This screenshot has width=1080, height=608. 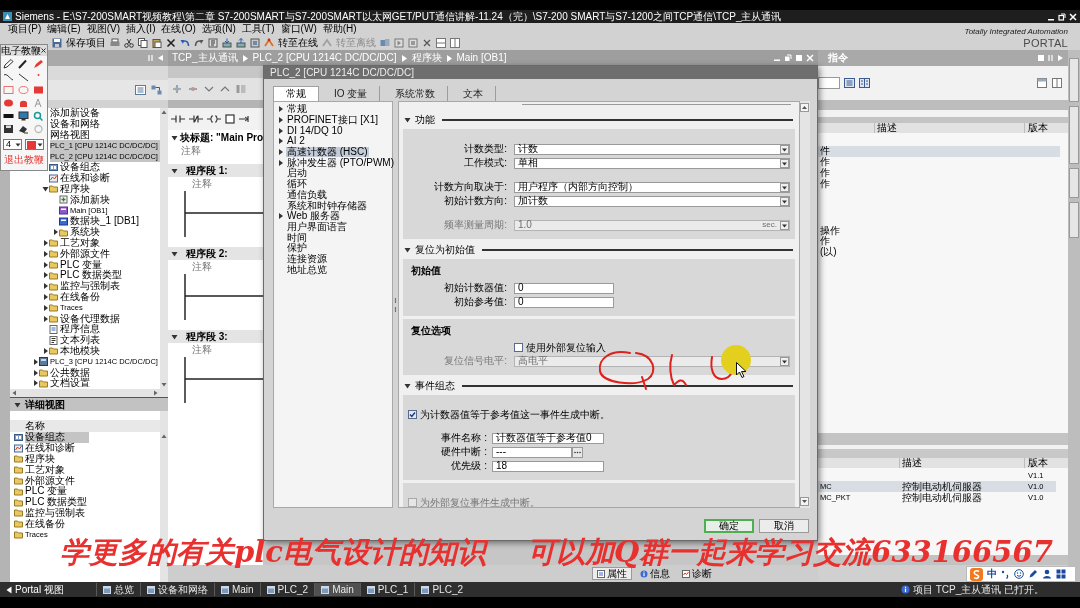 I want to click on nav-item: 用户界面语言, so click(x=317, y=227).